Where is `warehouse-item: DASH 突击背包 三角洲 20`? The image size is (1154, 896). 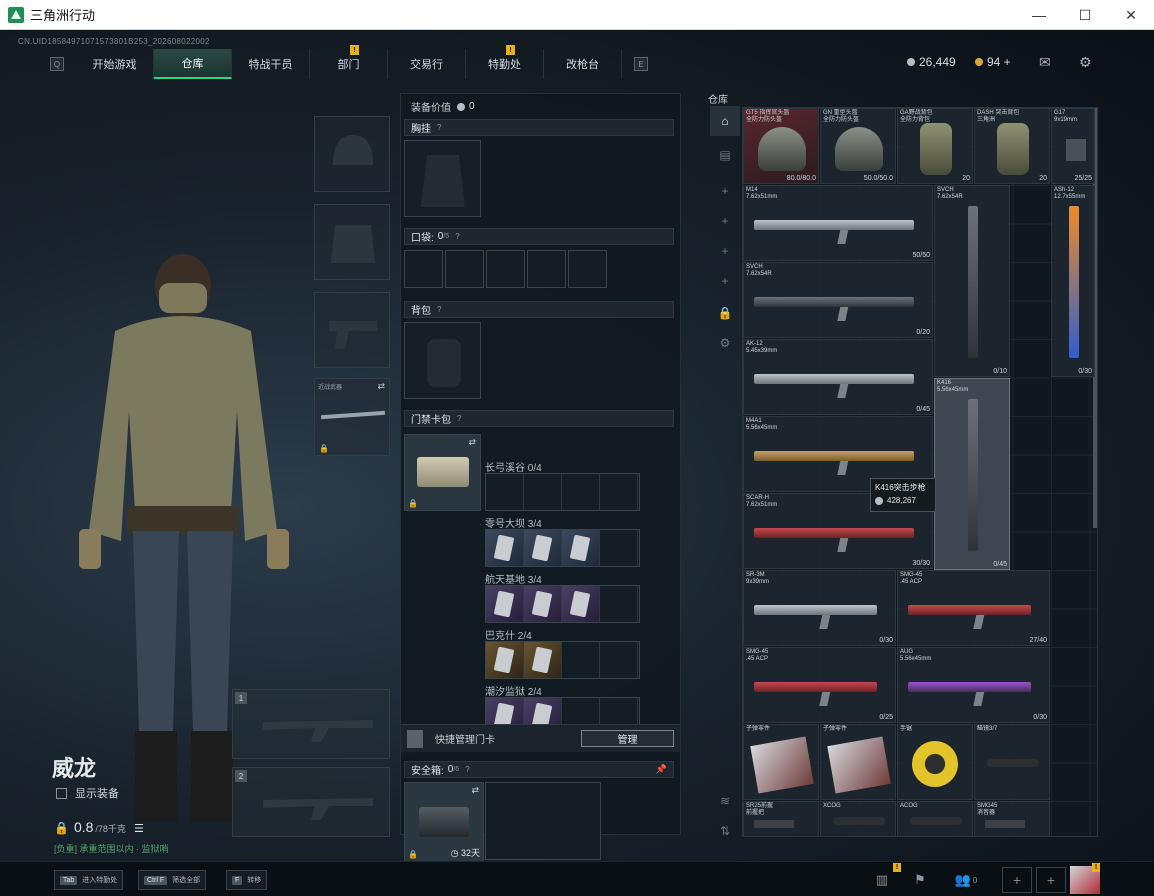 warehouse-item: DASH 突击背包 三角洲 20 is located at coordinates (1012, 146).